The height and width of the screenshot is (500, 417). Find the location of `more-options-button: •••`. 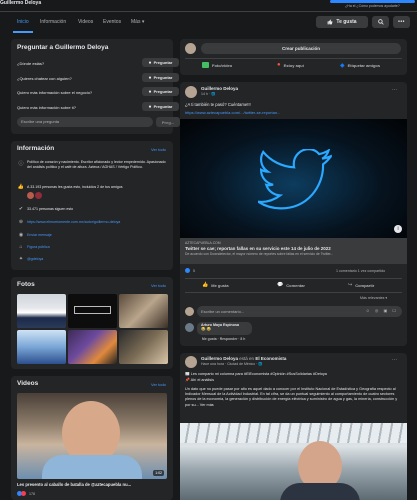

more-options-button: ••• is located at coordinates (401, 22).